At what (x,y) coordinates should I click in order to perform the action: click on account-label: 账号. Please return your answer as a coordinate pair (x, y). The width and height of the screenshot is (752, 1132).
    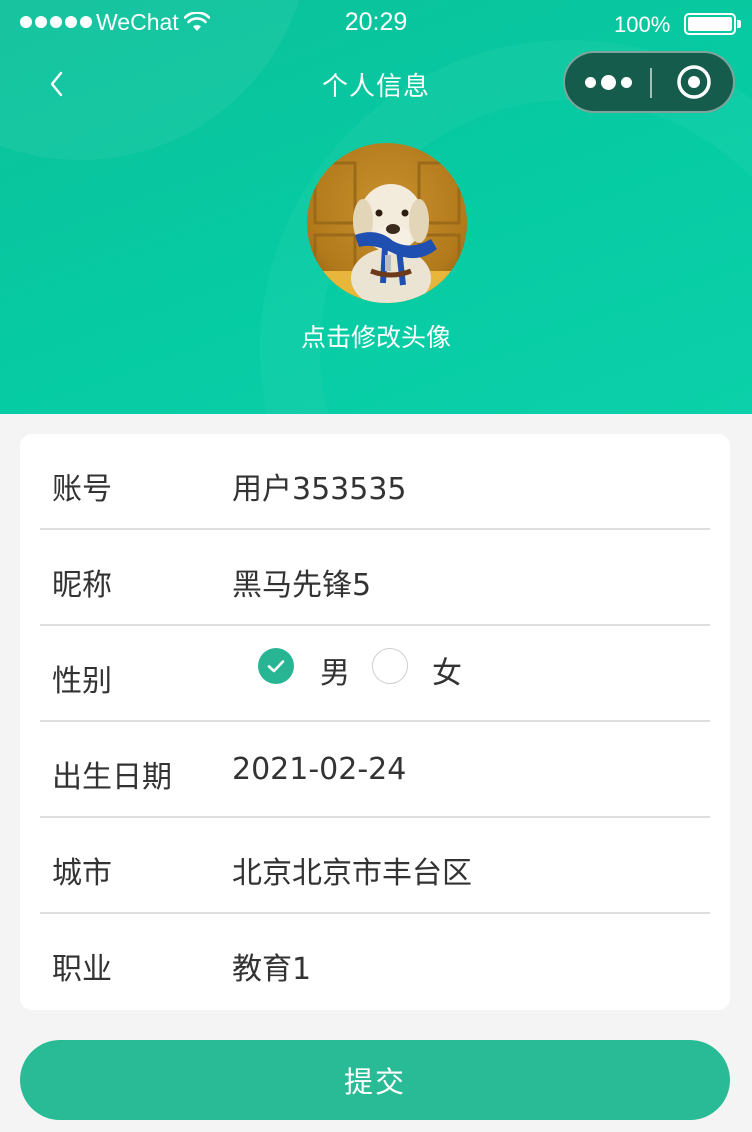
    Looking at the image, I should click on (82, 489).